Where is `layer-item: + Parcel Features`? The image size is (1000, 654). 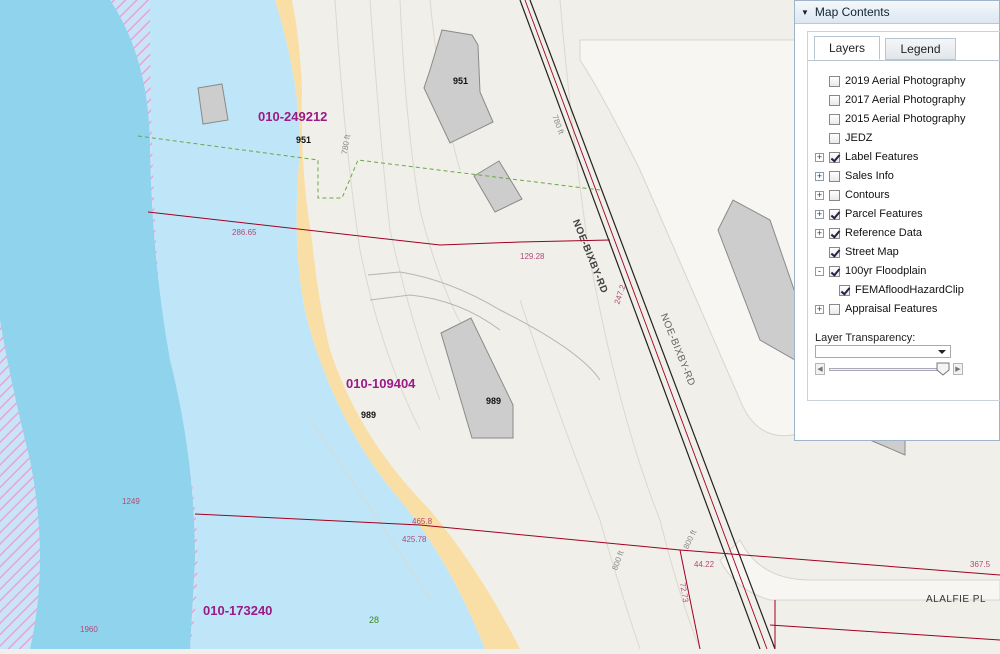
layer-item: + Parcel Features is located at coordinates (869, 214).